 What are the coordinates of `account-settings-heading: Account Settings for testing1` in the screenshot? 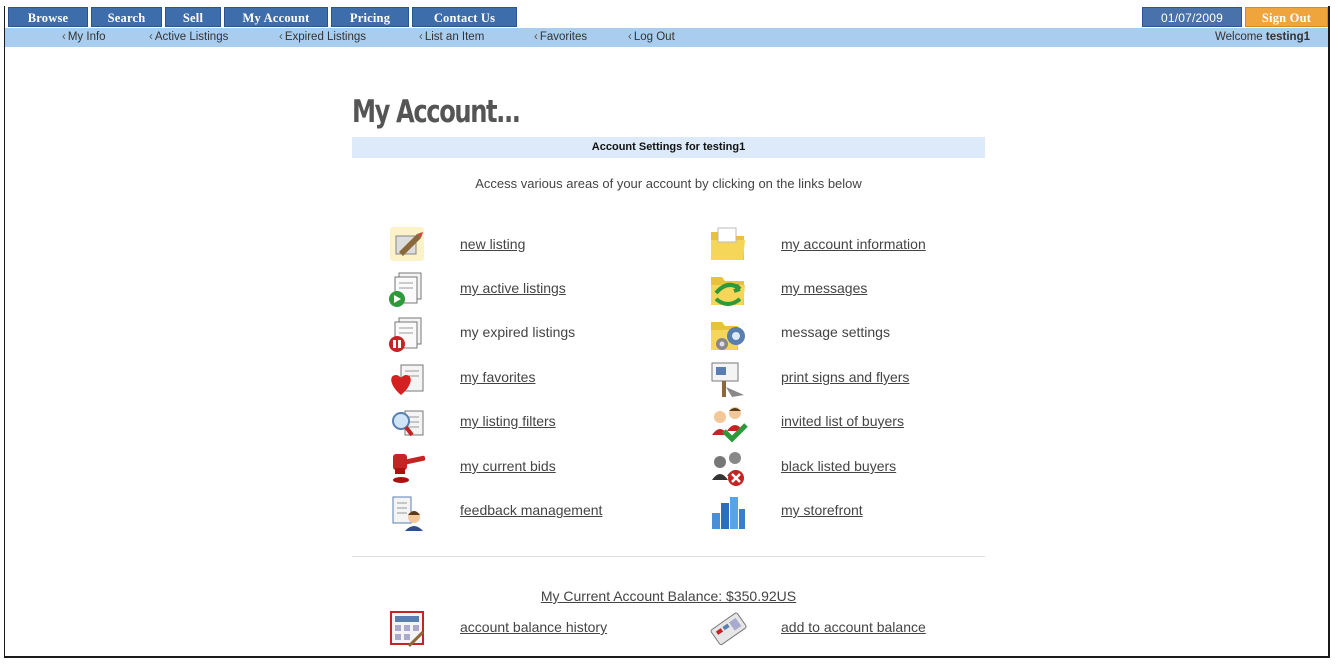 It's located at (668, 147).